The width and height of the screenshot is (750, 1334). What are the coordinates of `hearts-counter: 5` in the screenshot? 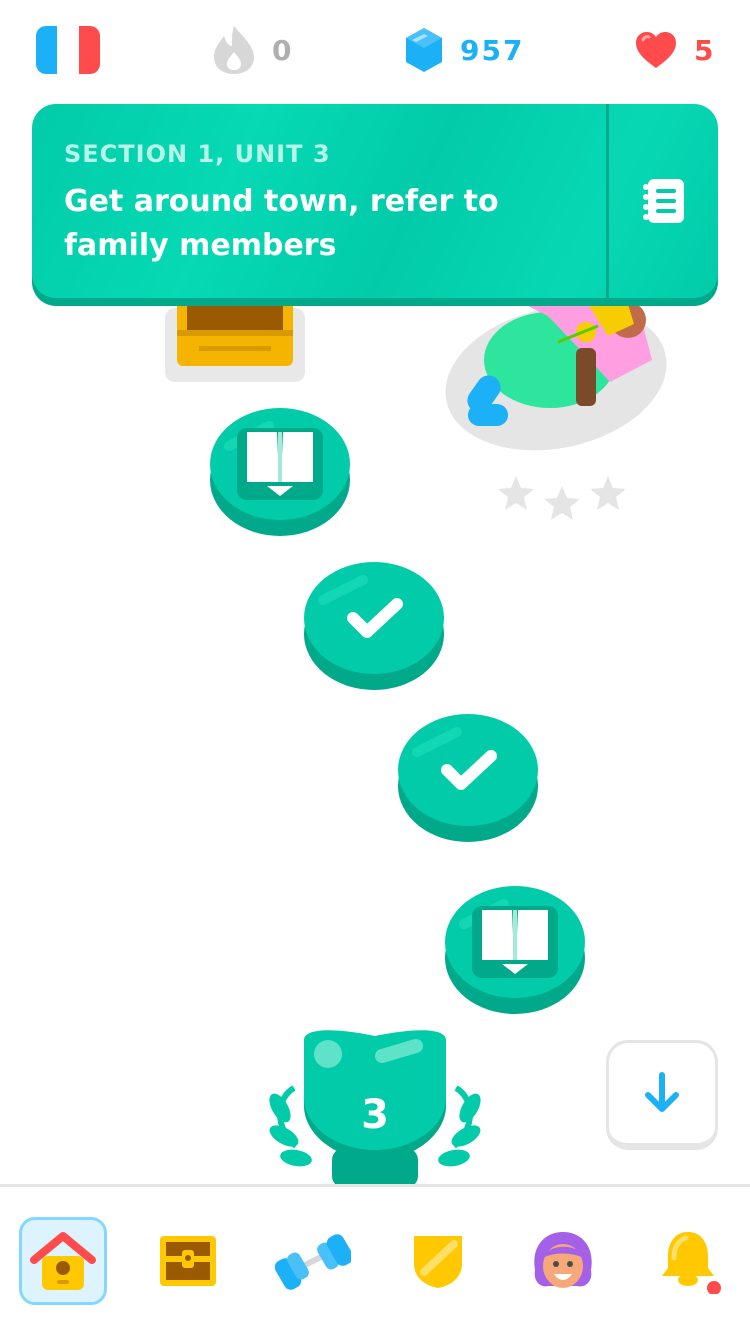 It's located at (674, 50).